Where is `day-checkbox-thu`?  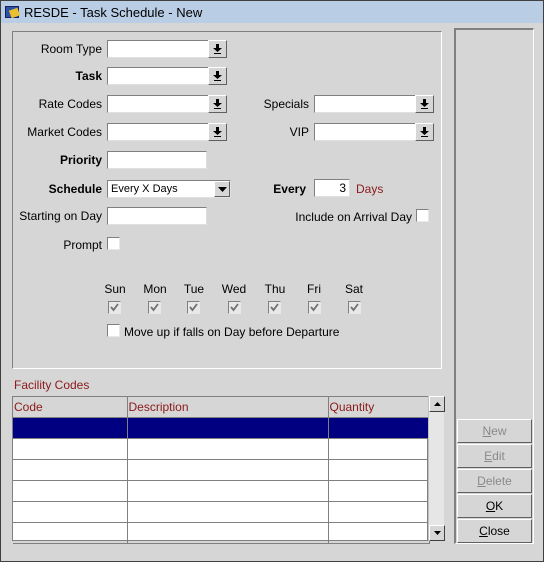
day-checkbox-thu is located at coordinates (274, 307).